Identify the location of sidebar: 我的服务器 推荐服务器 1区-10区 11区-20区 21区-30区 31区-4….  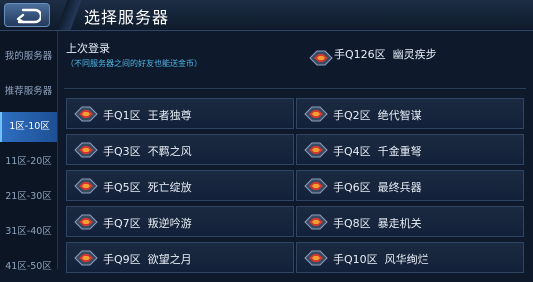
(29, 151).